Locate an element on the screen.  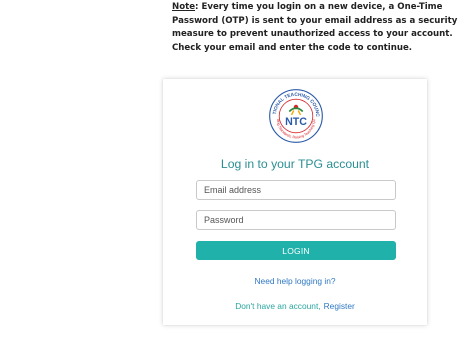
signup-row: Don't have an account, Register is located at coordinates (295, 306).